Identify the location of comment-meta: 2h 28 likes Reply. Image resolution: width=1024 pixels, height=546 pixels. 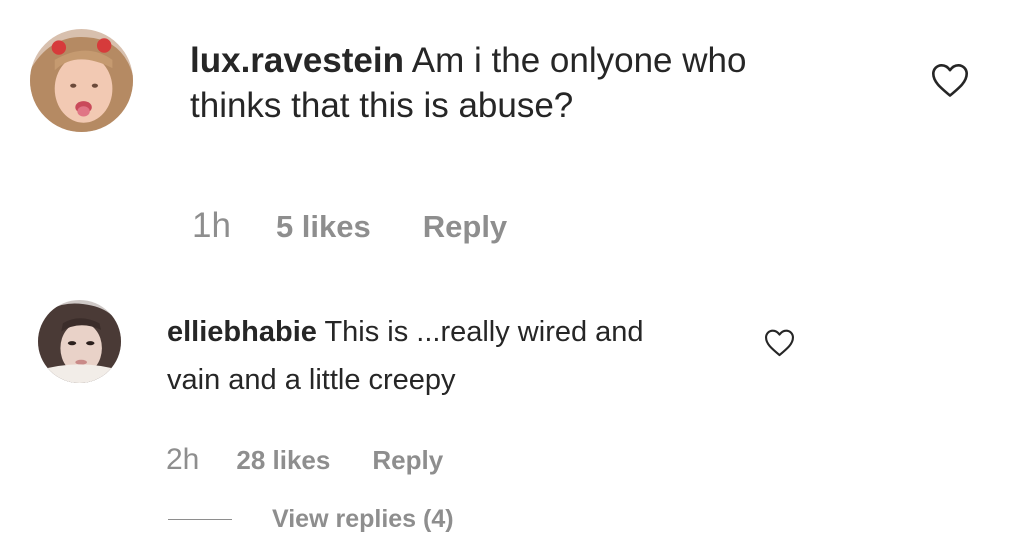
(304, 460).